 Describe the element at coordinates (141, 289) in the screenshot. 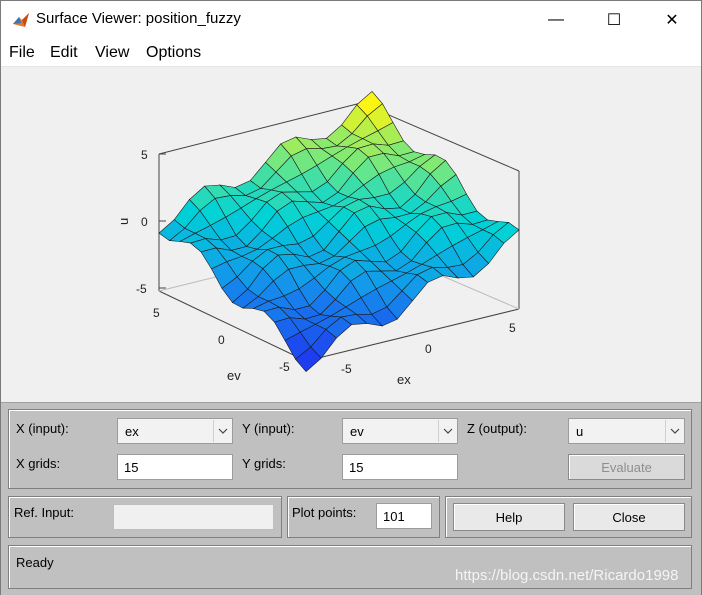

I see `z-tick-label: -5` at that location.